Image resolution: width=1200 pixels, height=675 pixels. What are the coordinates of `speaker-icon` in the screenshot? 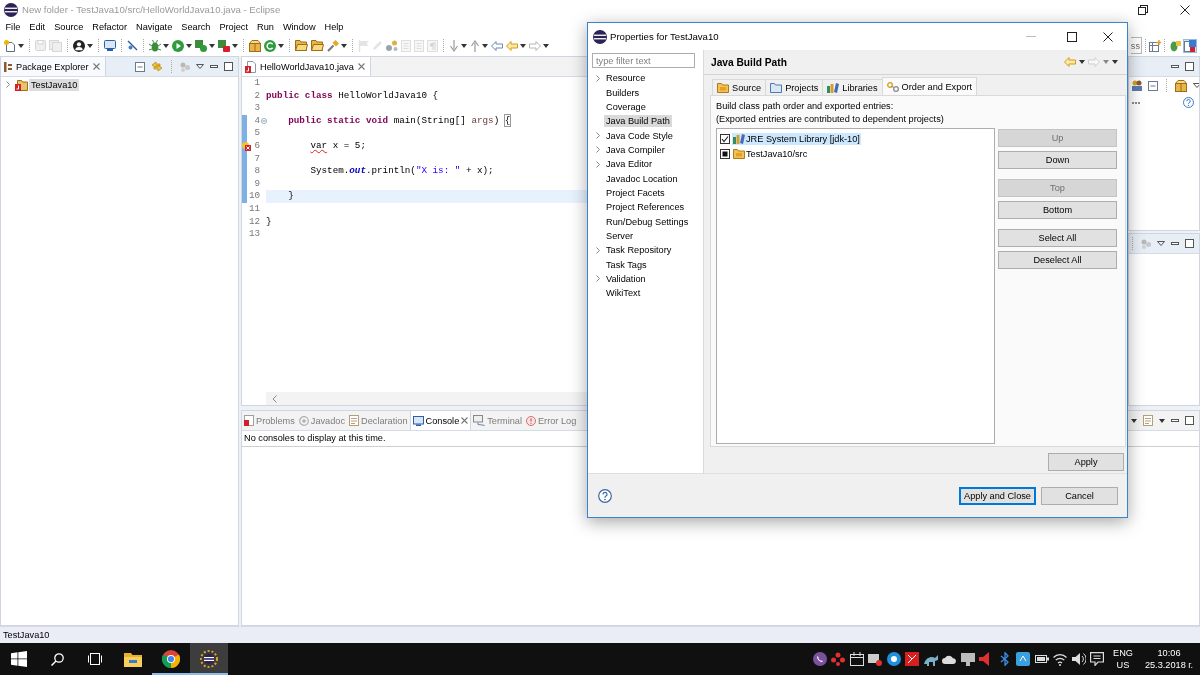 It's located at (1078, 659).